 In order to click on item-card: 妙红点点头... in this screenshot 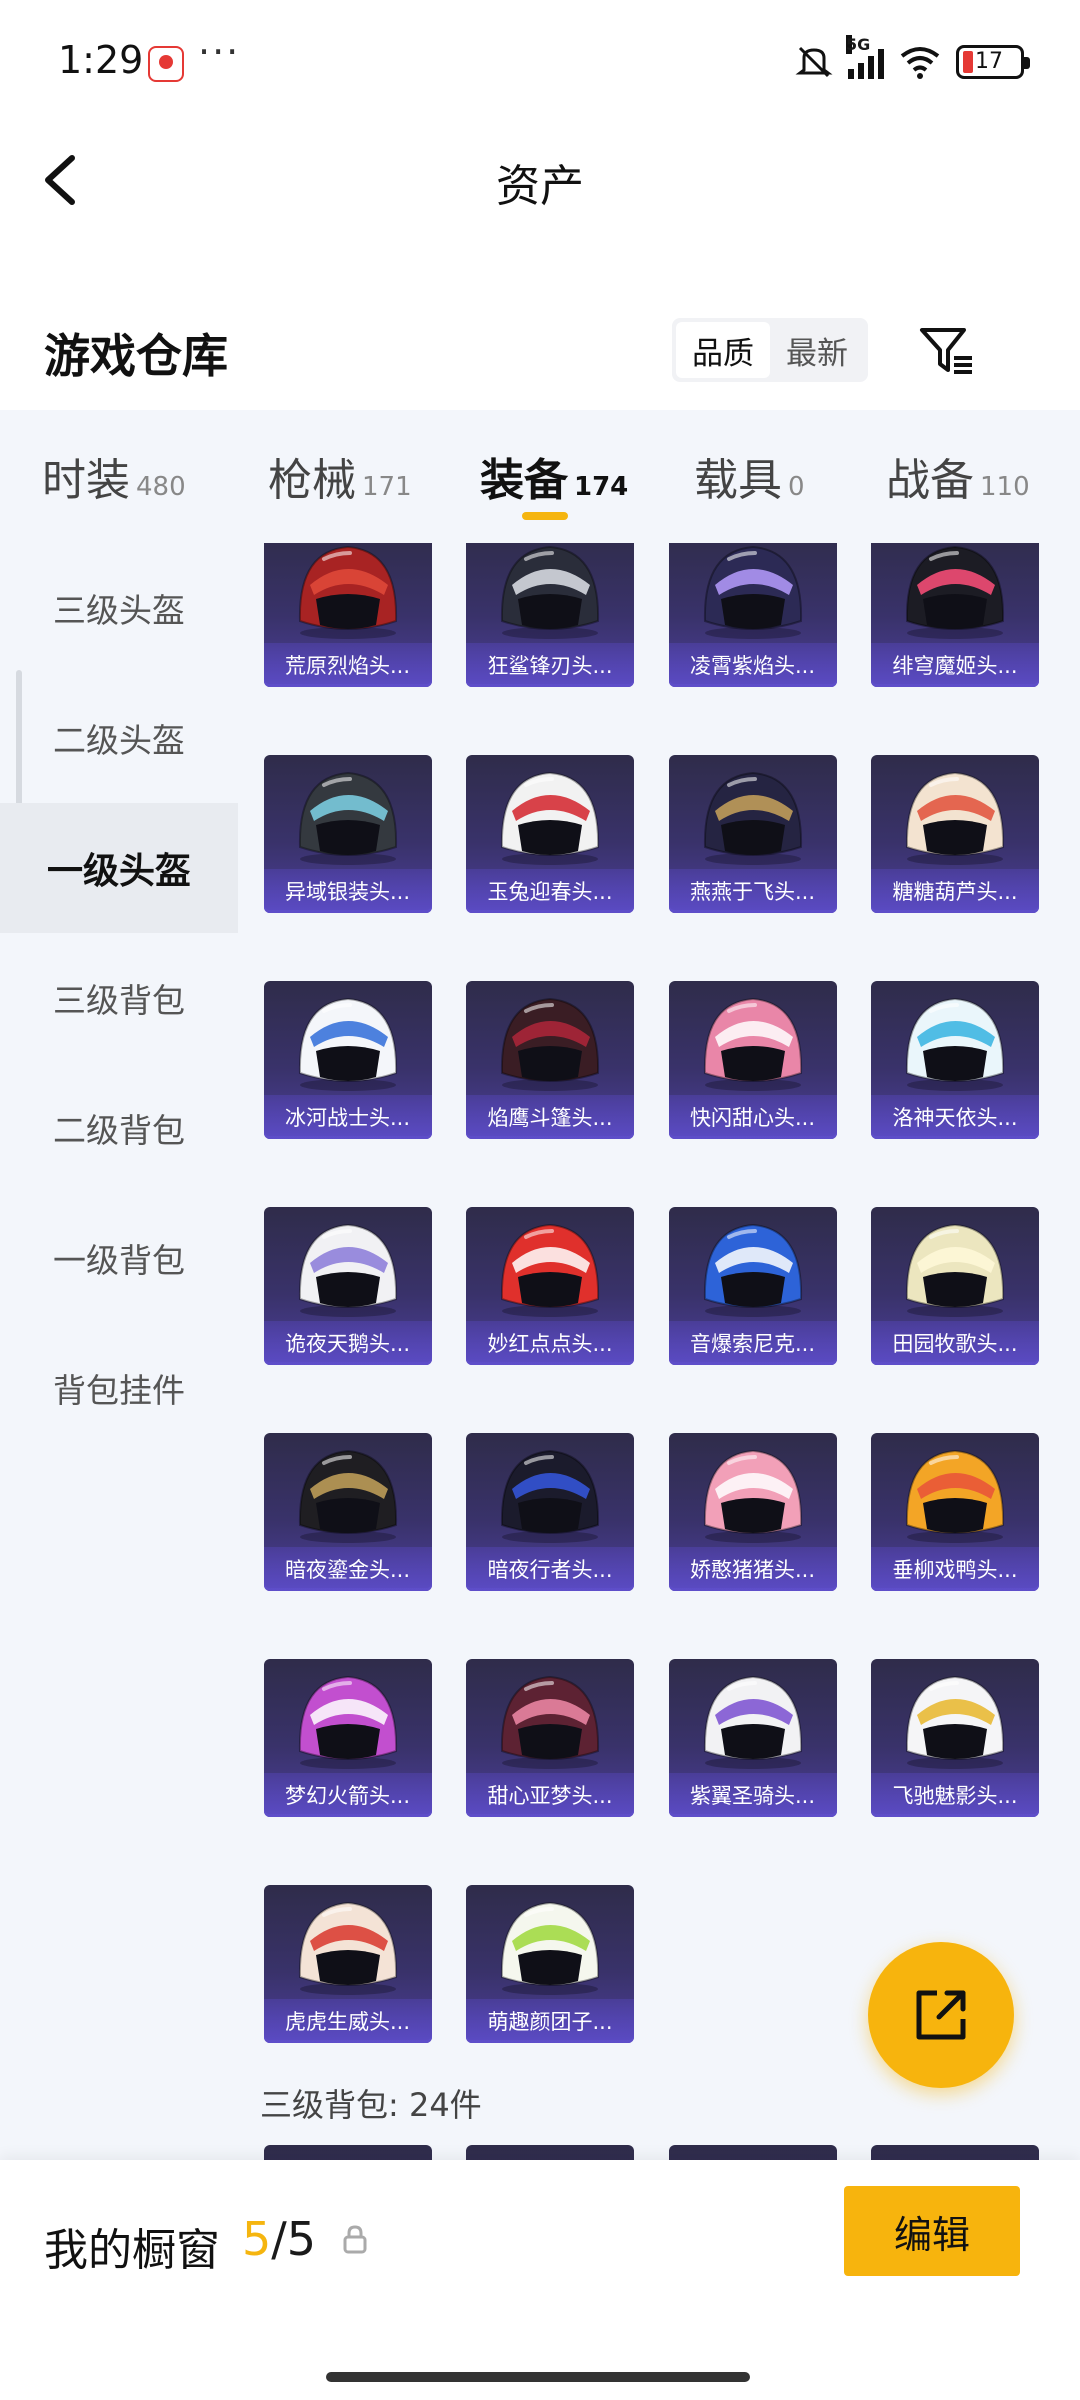, I will do `click(550, 1286)`.